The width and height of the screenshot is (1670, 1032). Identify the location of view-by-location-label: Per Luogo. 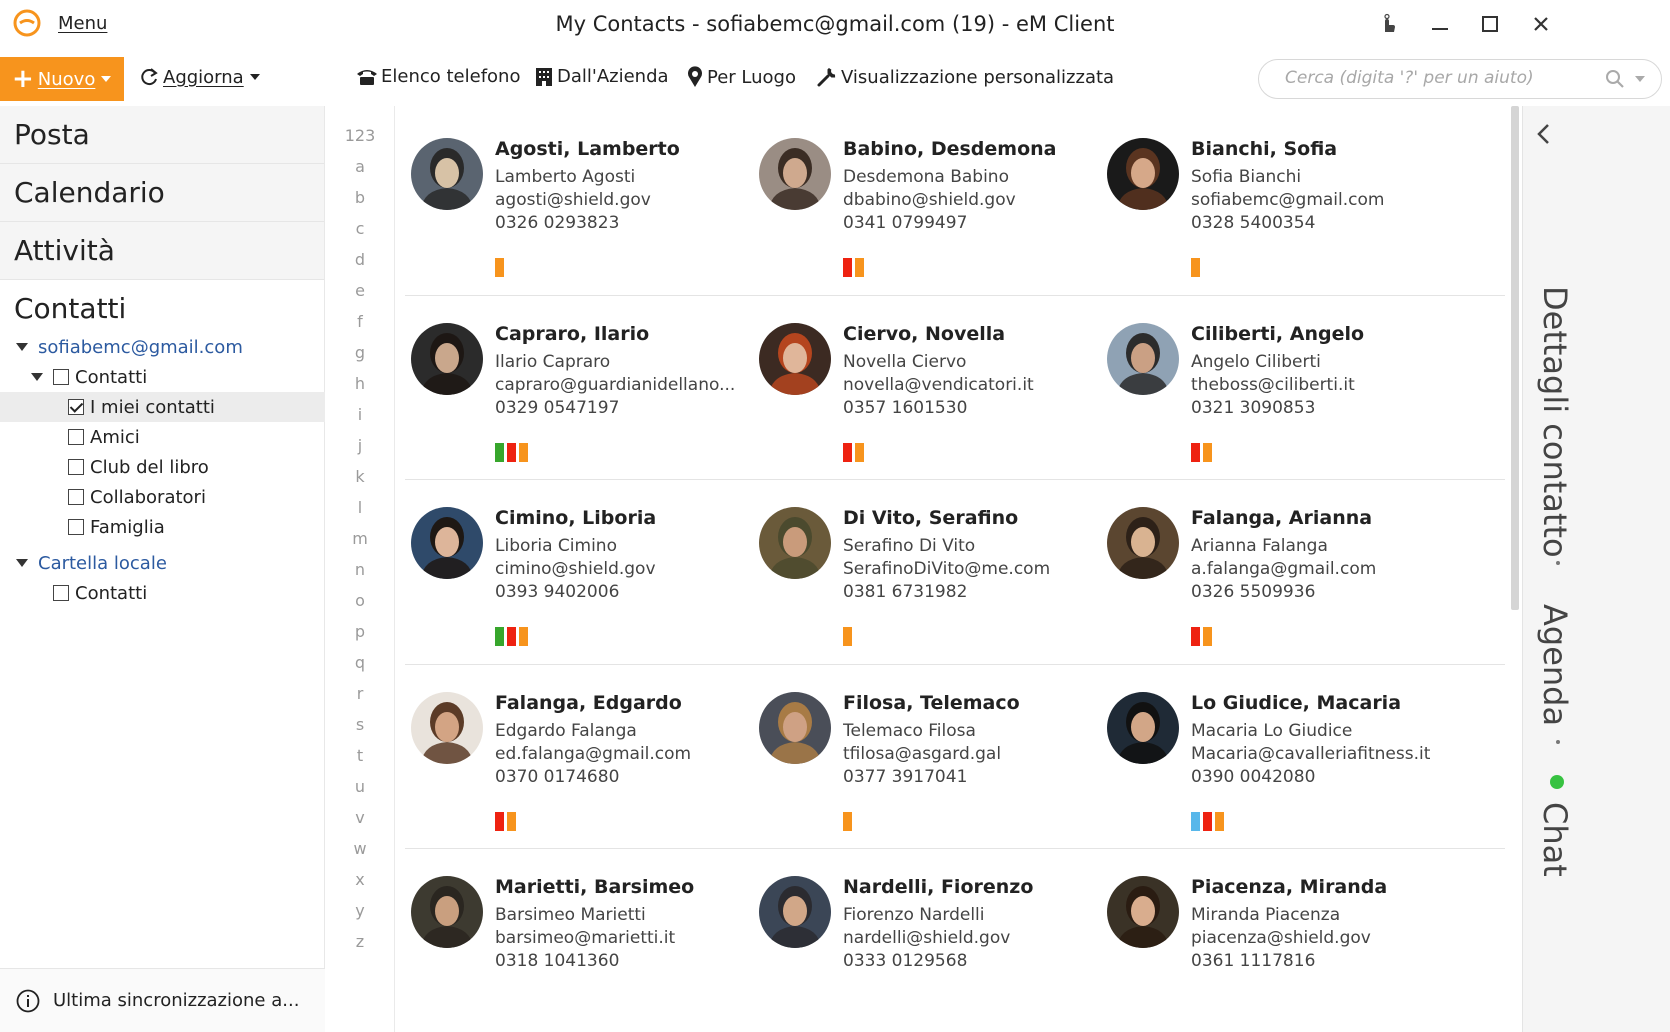
(751, 77).